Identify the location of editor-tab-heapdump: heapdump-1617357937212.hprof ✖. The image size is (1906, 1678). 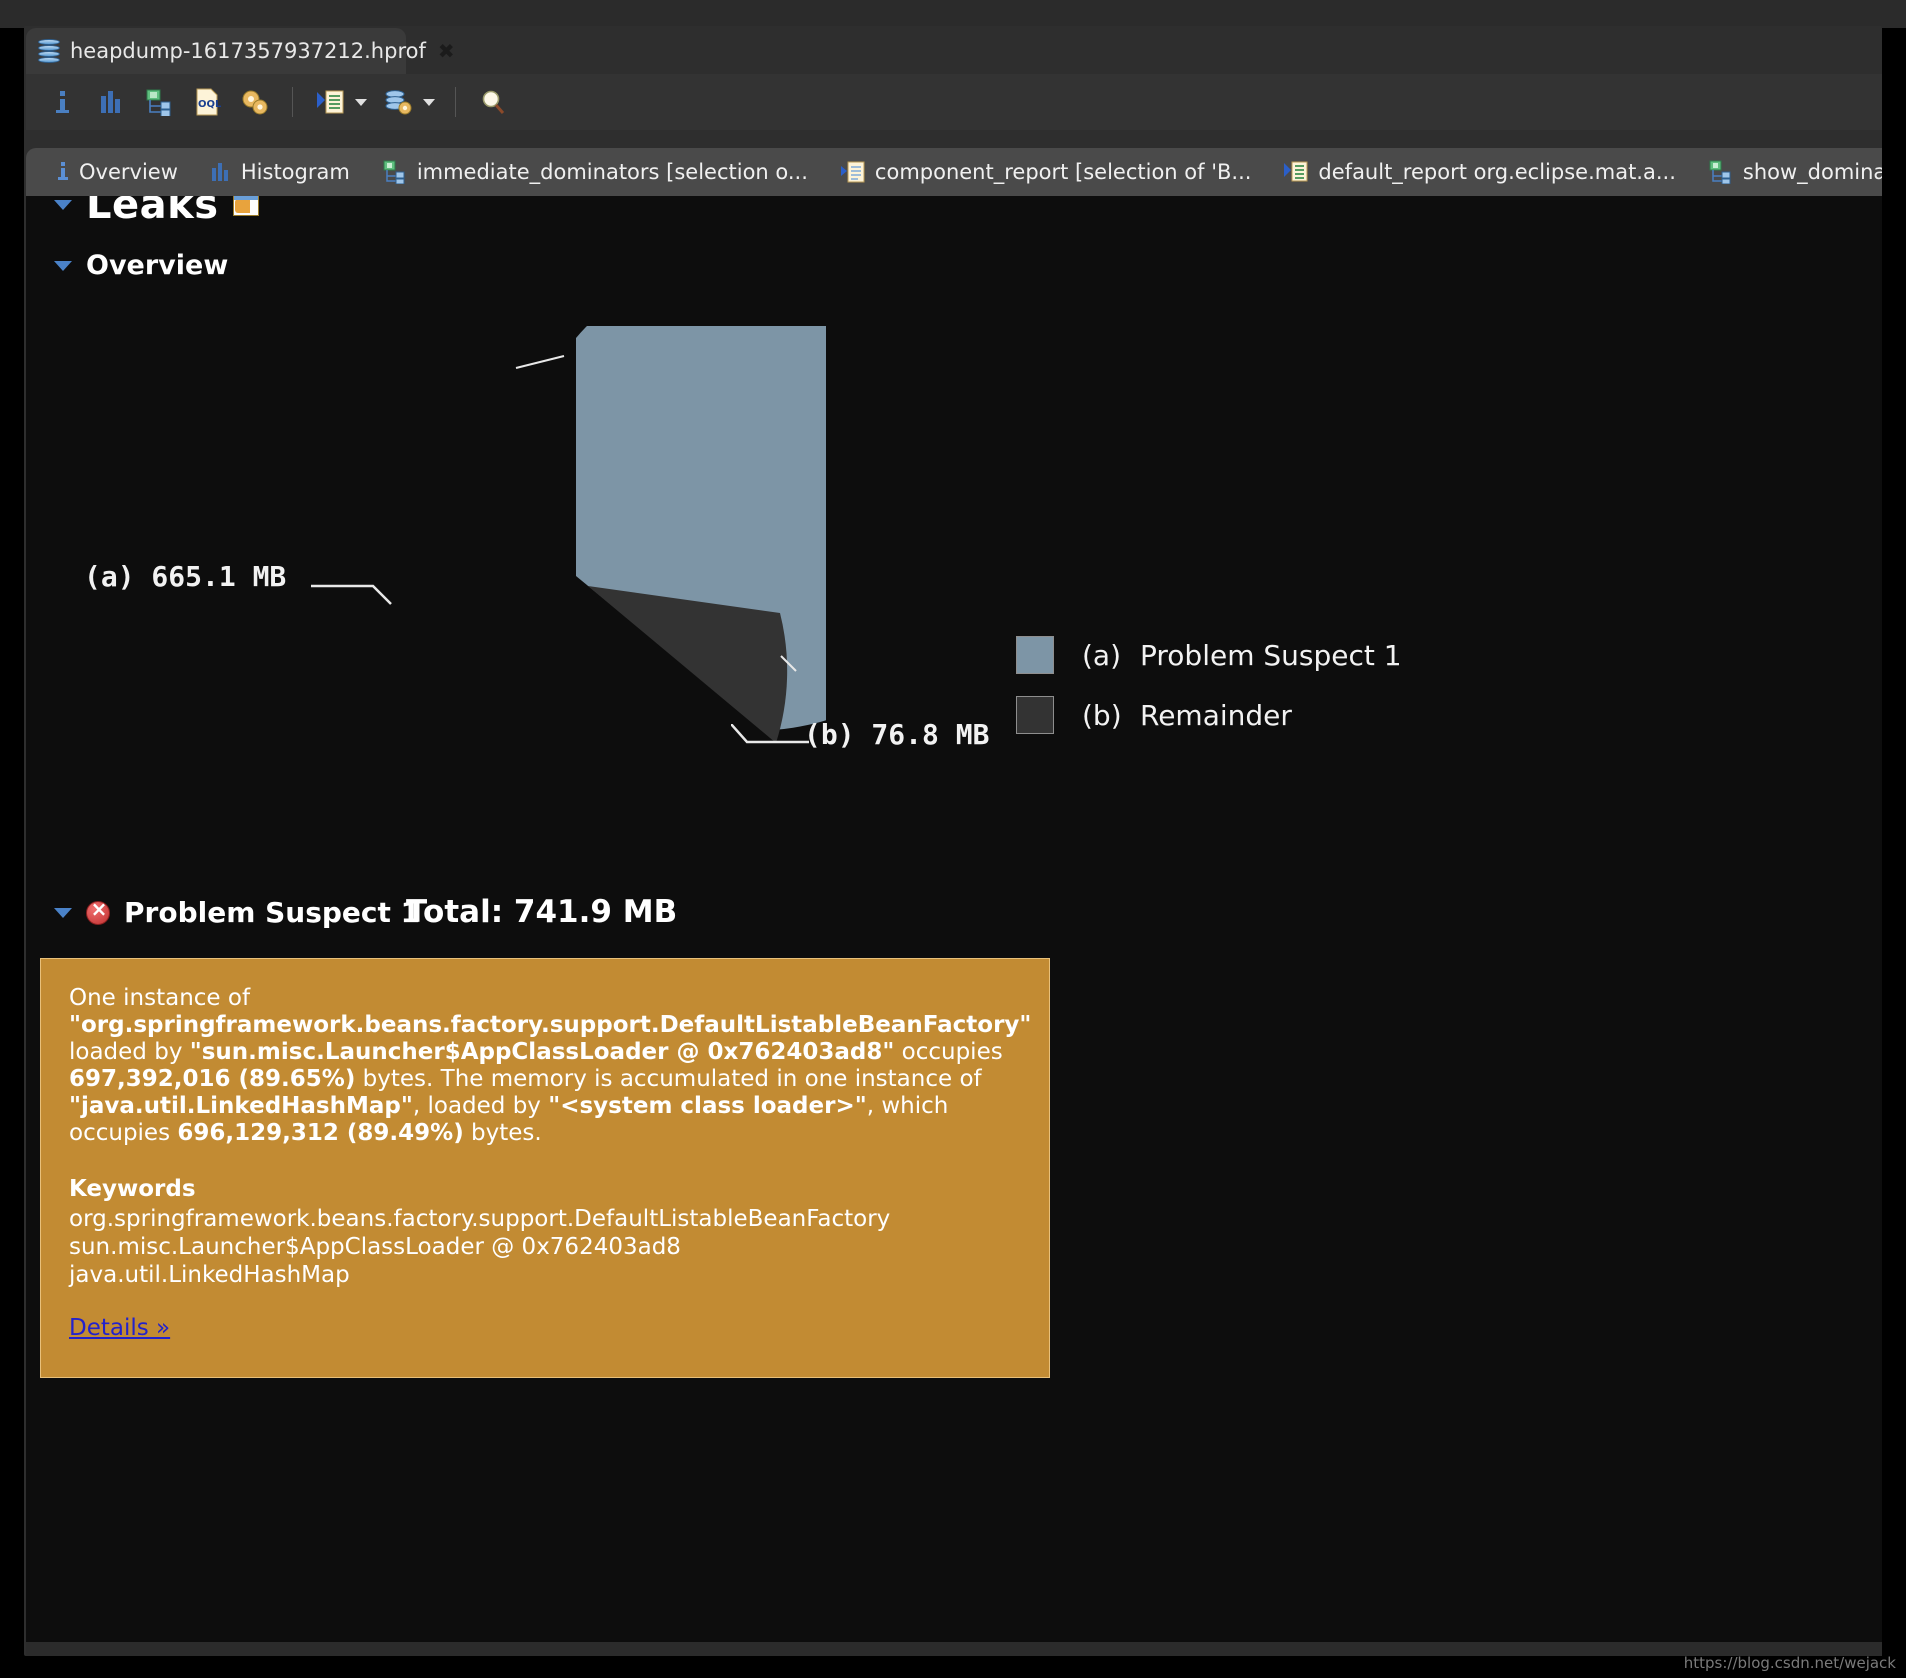
(240, 51).